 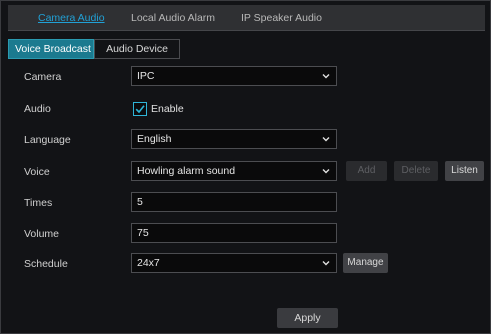 What do you see at coordinates (365, 263) in the screenshot?
I see `manage-schedule-button: Manage` at bounding box center [365, 263].